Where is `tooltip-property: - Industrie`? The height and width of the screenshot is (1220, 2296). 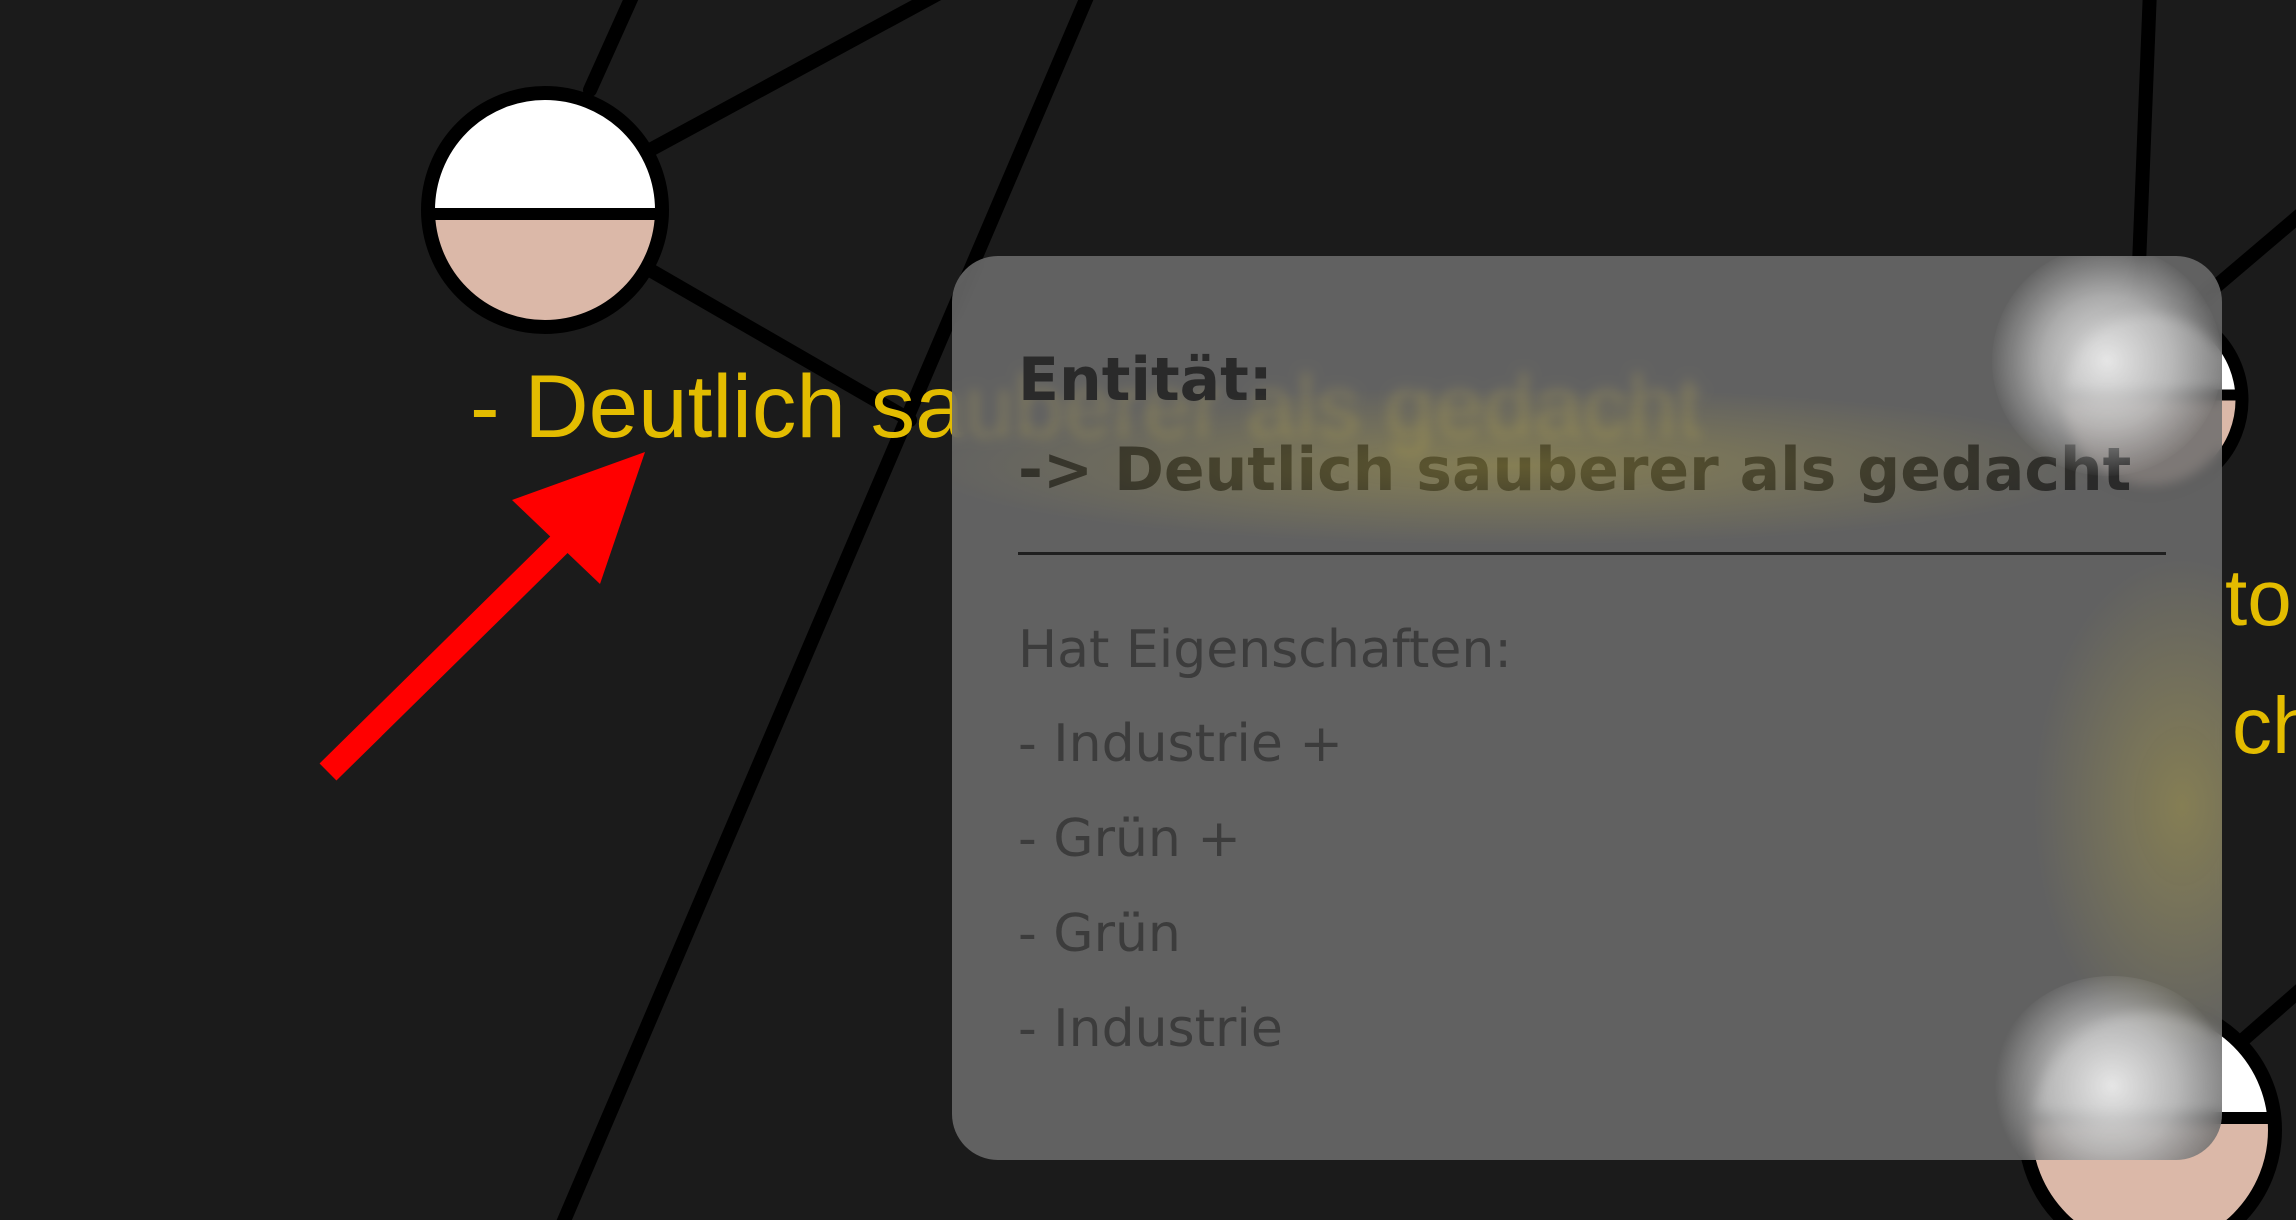
tooltip-property: - Industrie is located at coordinates (1150, 1029).